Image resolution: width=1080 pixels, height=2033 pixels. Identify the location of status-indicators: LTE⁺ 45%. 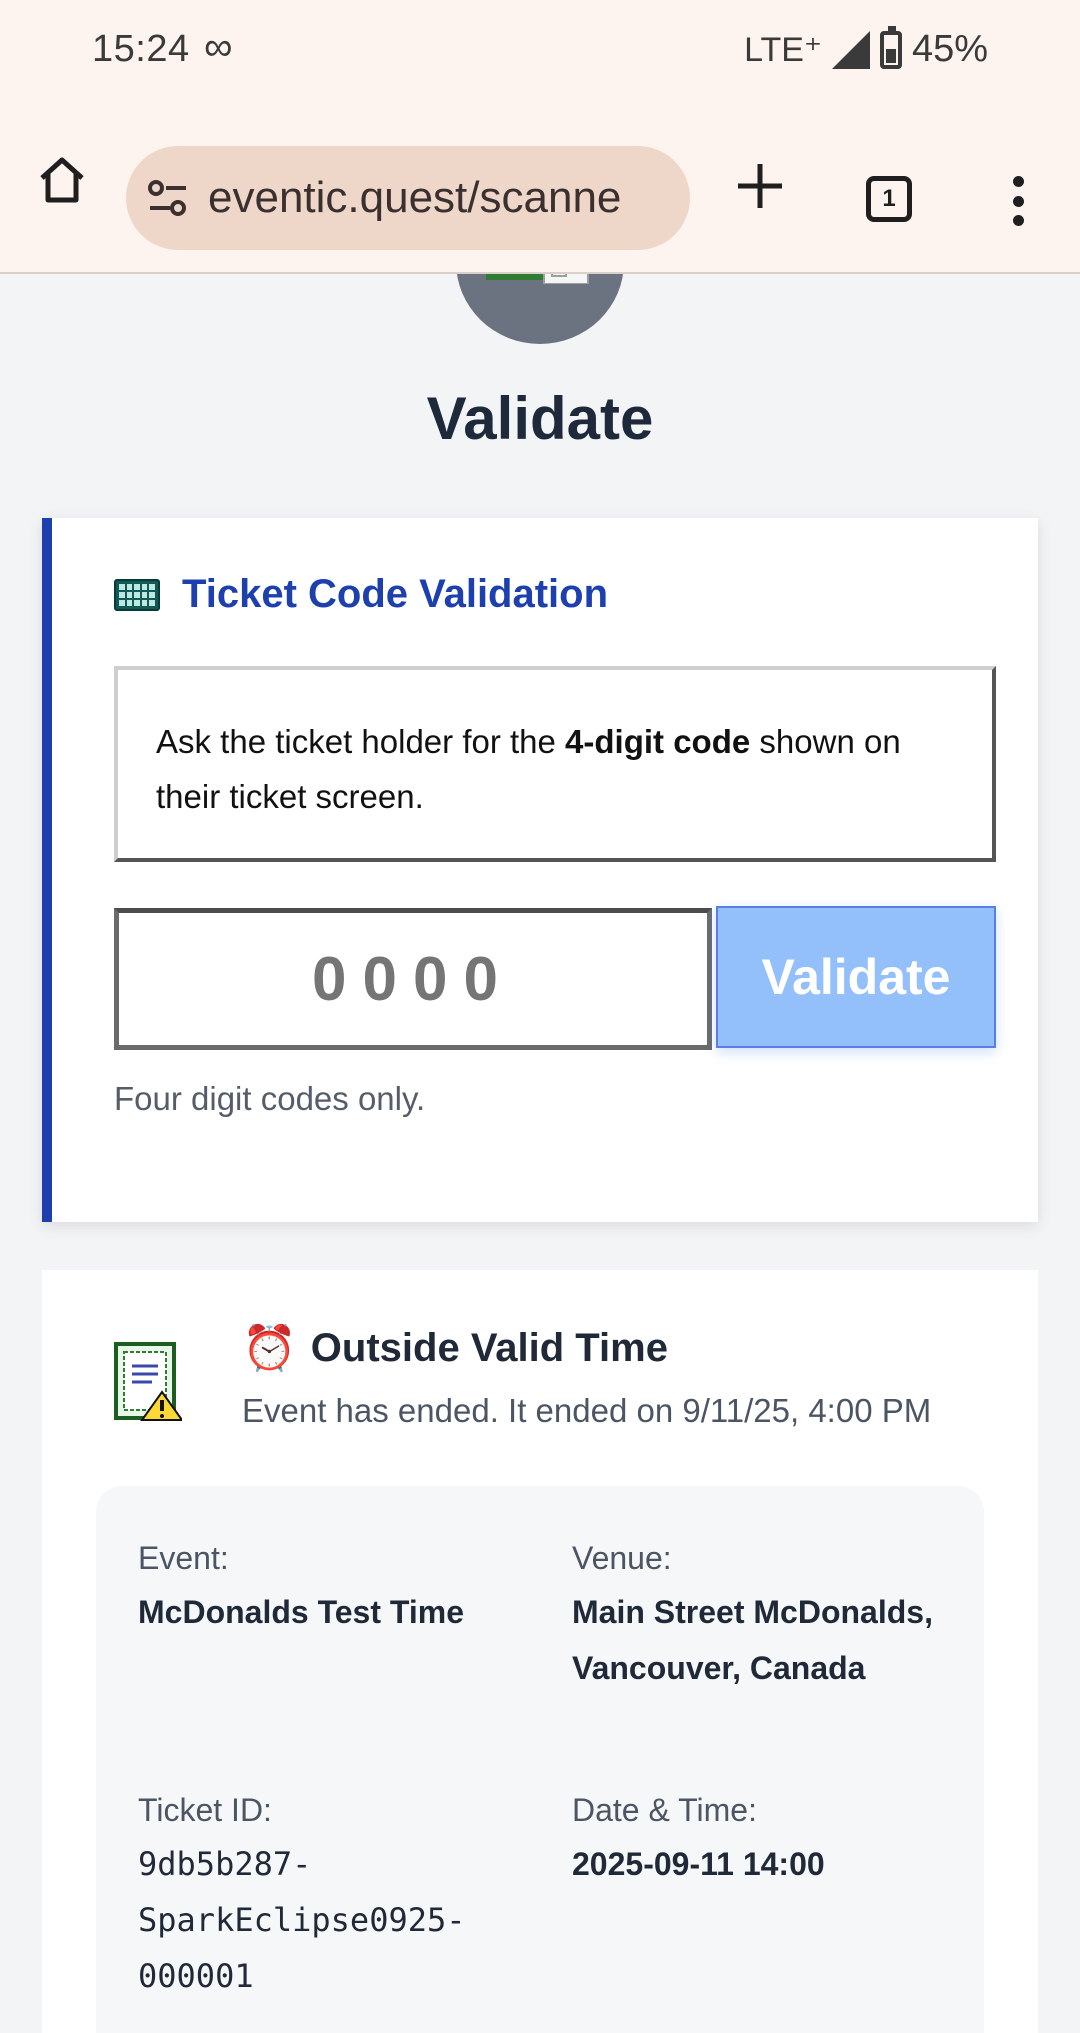
(866, 48).